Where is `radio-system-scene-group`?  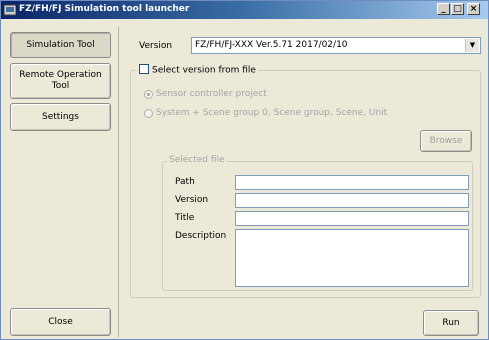 radio-system-scene-group is located at coordinates (148, 113).